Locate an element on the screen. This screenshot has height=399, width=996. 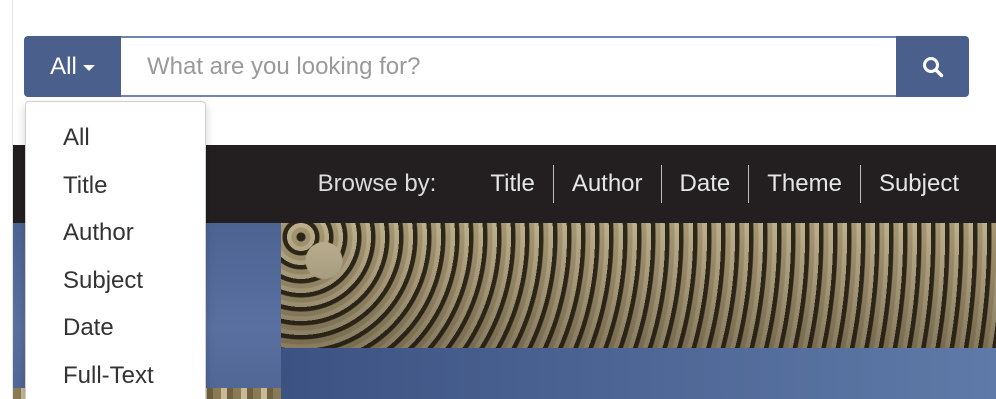
browse-link-theme: Theme is located at coordinates (804, 184).